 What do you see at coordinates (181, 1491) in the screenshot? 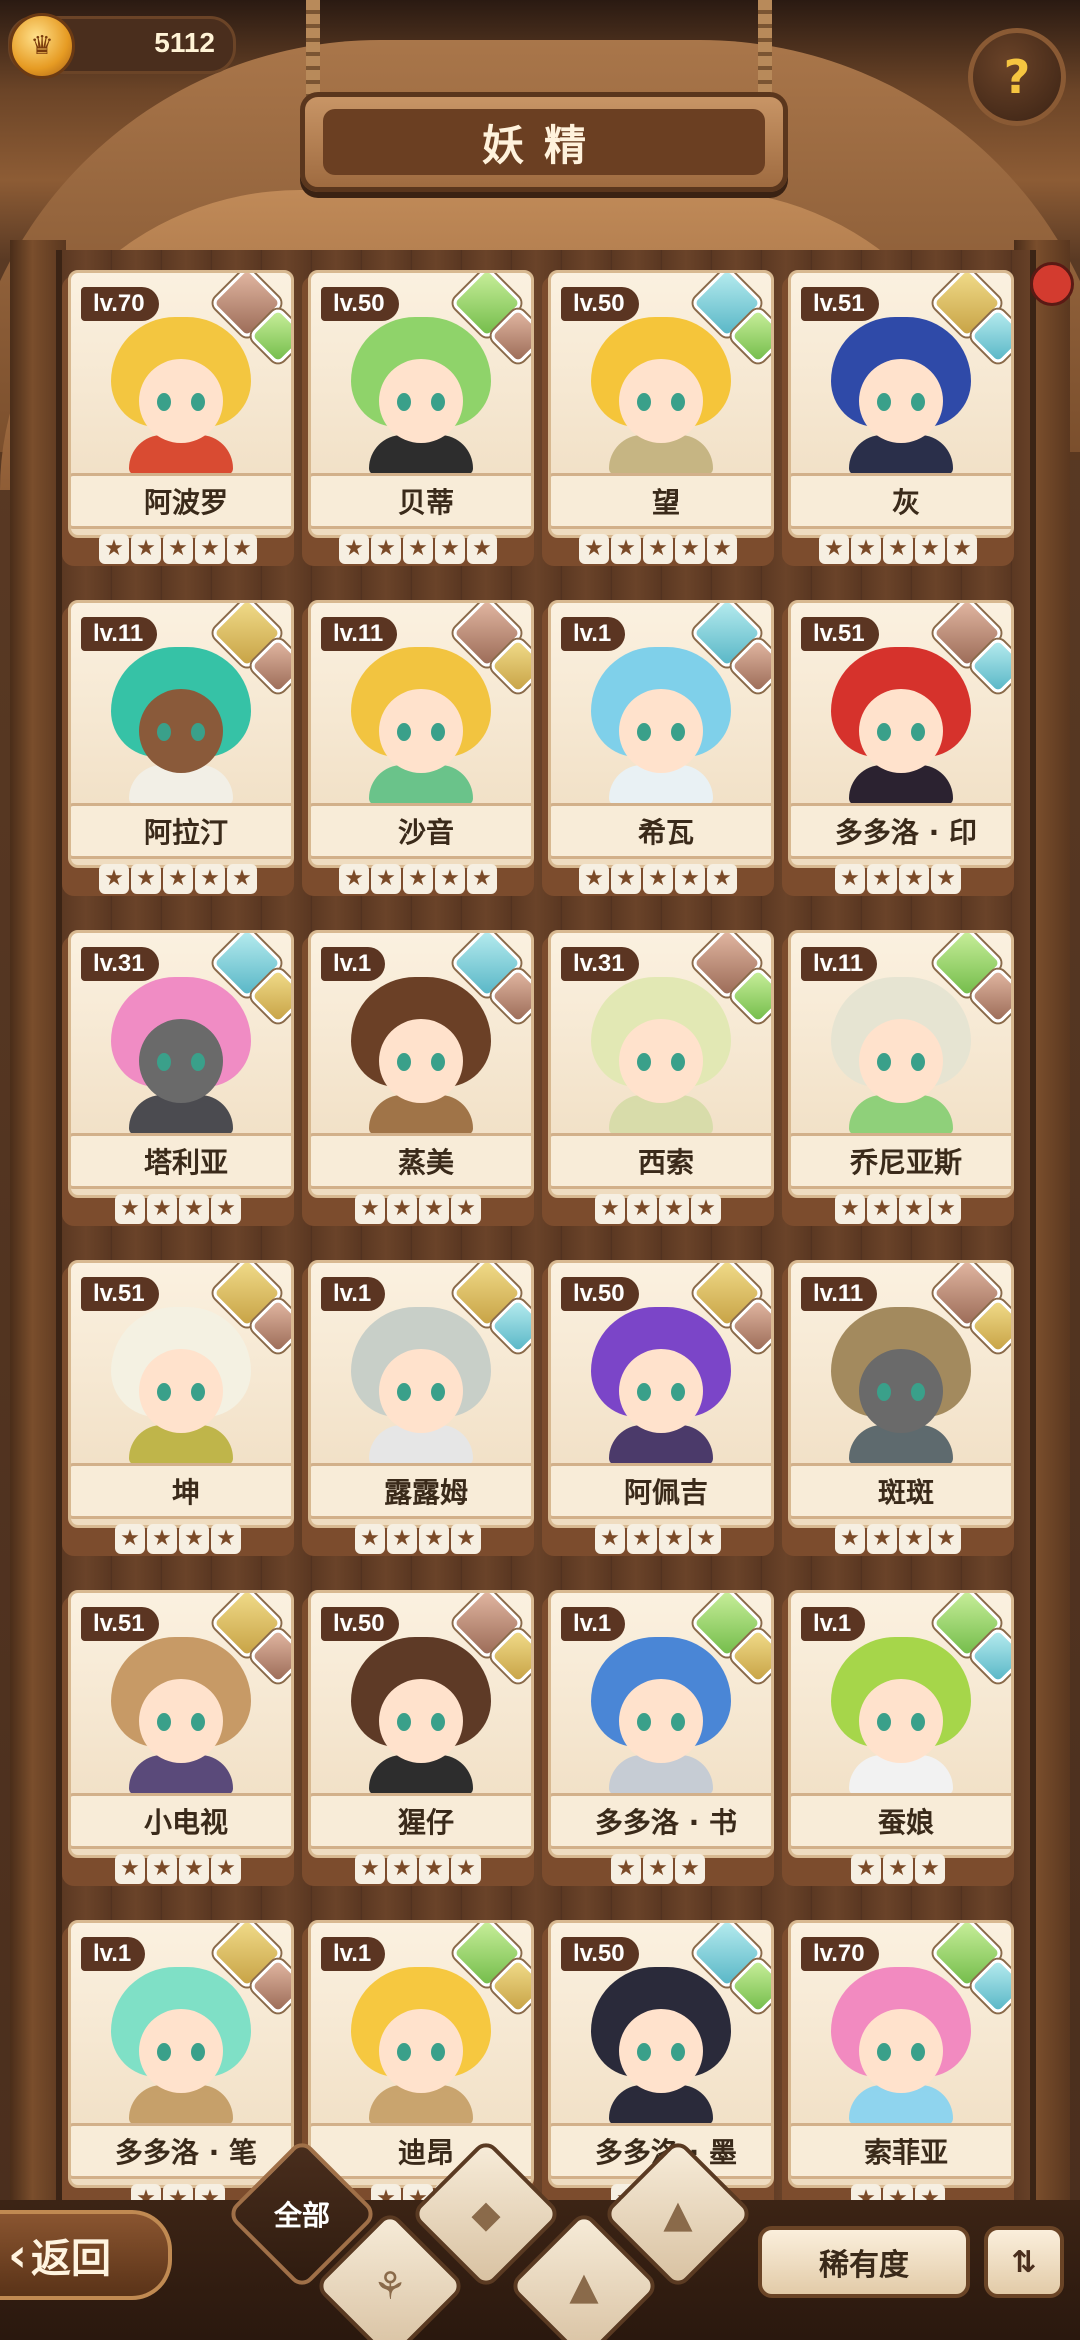
I see `fairy-name: 坤` at bounding box center [181, 1491].